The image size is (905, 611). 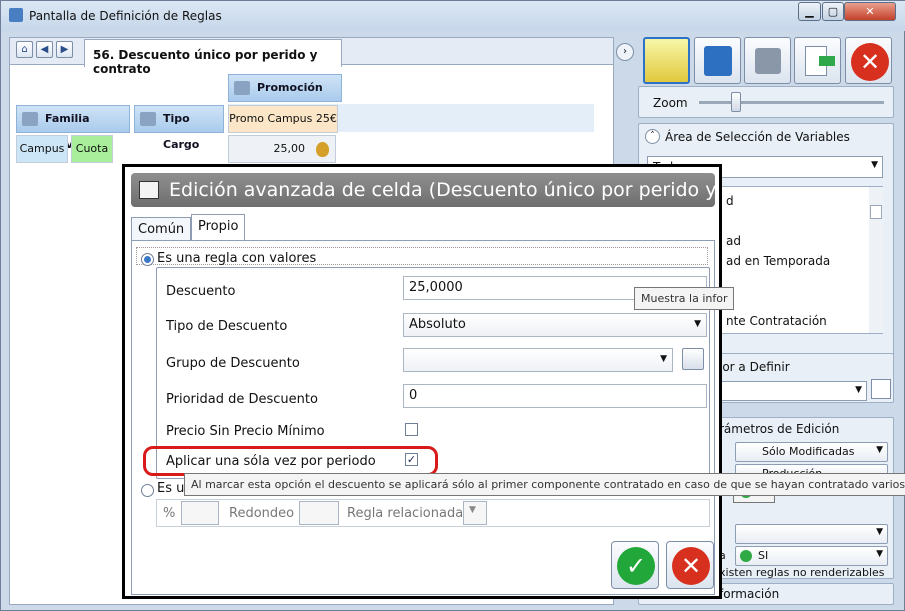 What do you see at coordinates (201, 291) in the screenshot?
I see `descuento-label: Descuento` at bounding box center [201, 291].